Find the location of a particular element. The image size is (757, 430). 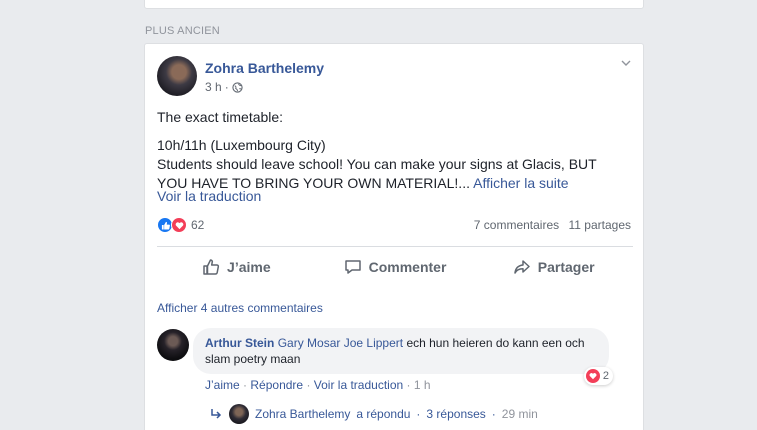

see-more-link: Afficher la suite is located at coordinates (520, 183).